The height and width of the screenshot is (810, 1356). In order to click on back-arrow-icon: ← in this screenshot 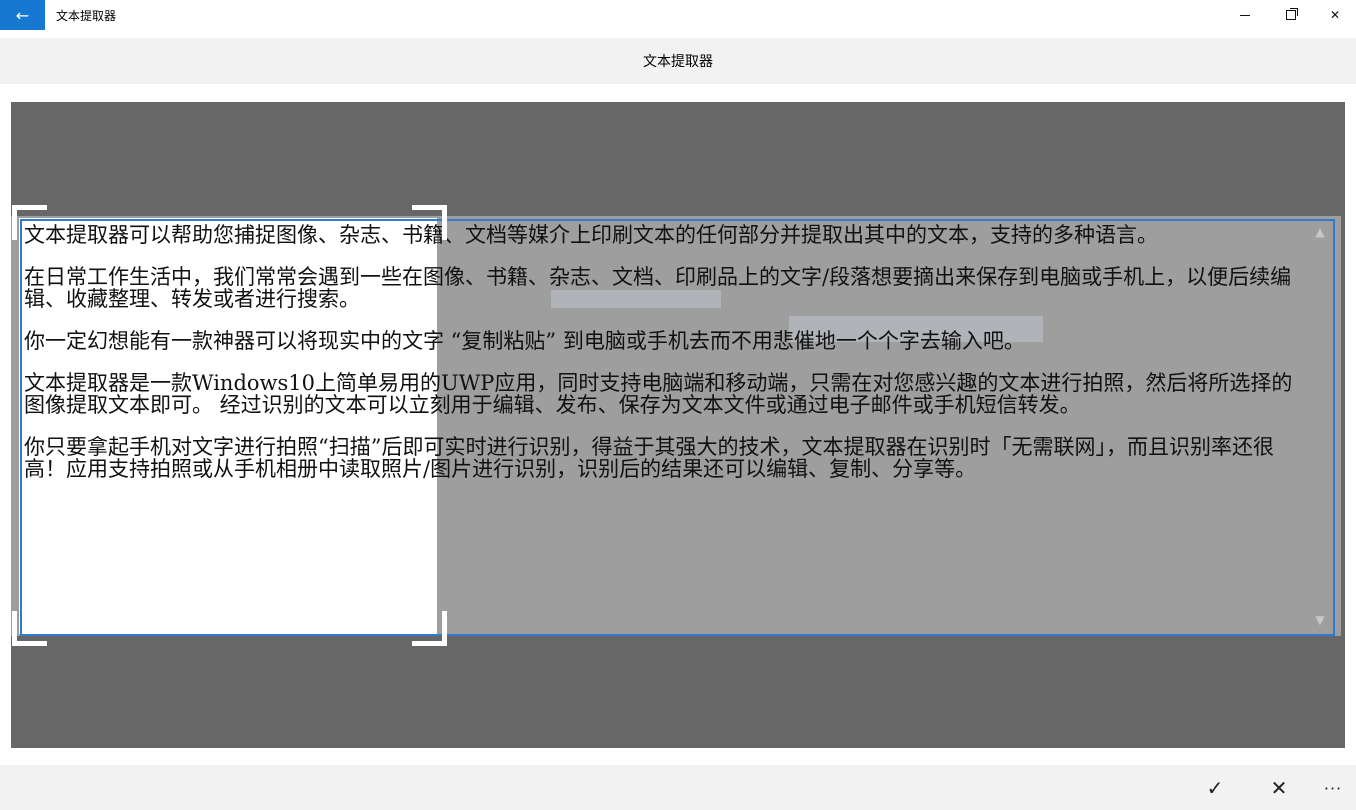, I will do `click(22, 15)`.